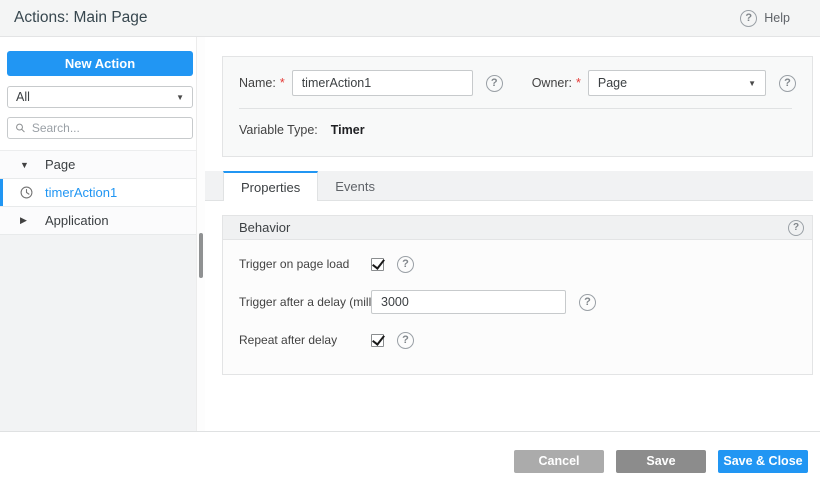 This screenshot has width=820, height=489. I want to click on property-label: Repeat after delay, so click(288, 340).